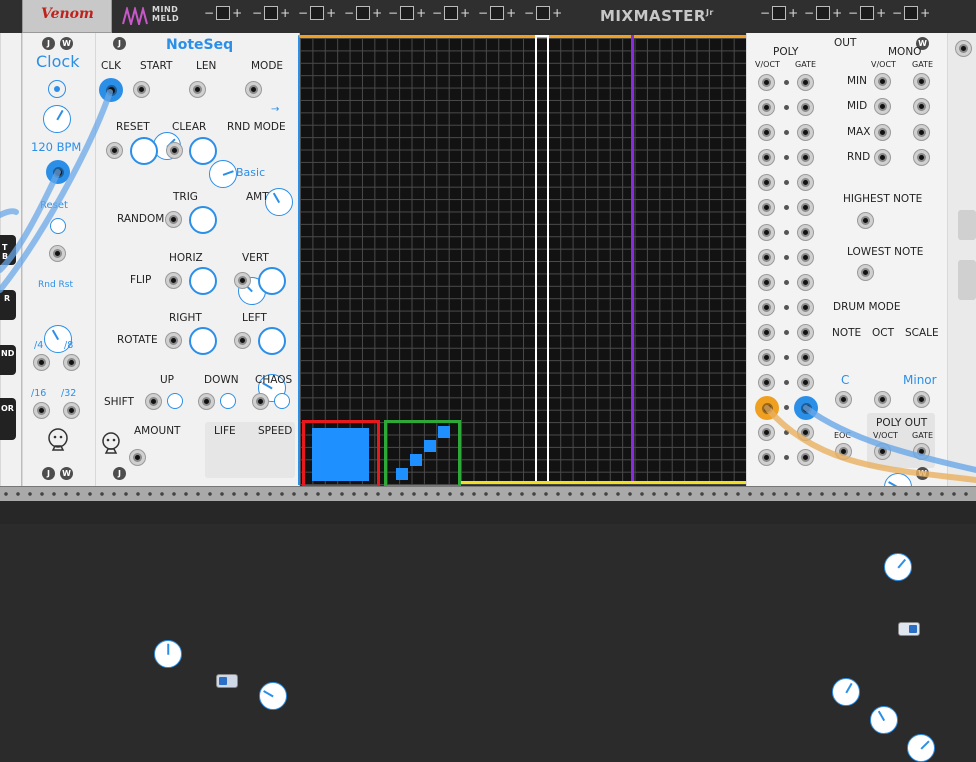 This screenshot has width=976, height=762. I want to click on len-cv-jack, so click(197, 89).